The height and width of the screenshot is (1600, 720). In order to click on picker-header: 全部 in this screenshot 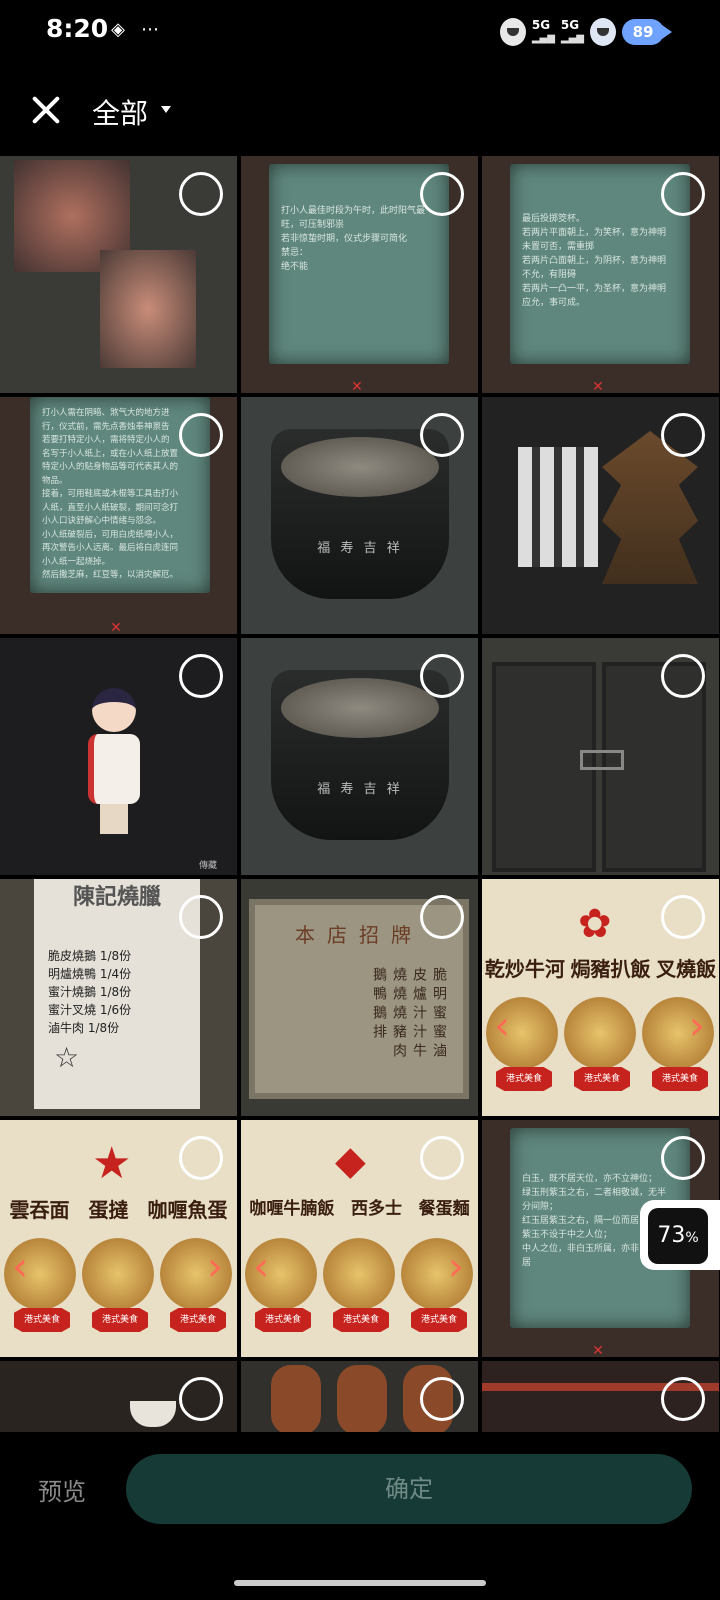, I will do `click(360, 108)`.